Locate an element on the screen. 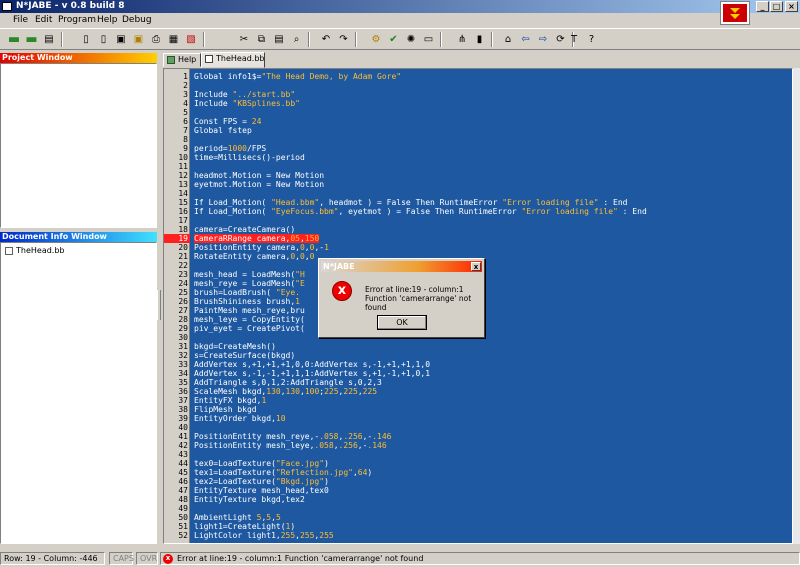 This screenshot has height=567, width=800. code-token: 130 is located at coordinates (273, 391).